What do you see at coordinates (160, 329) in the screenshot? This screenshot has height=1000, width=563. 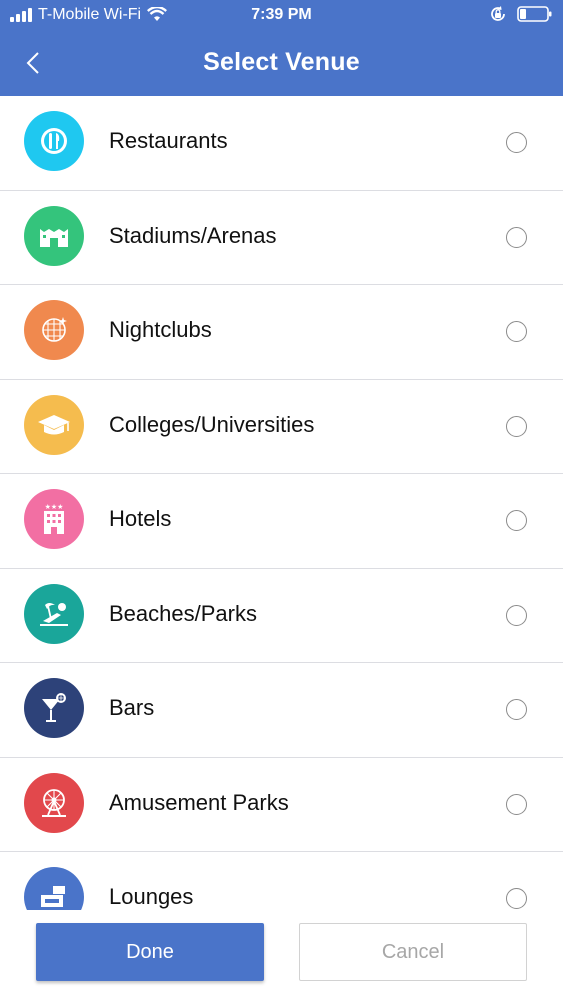 I see `venue-label: Nightclubs` at bounding box center [160, 329].